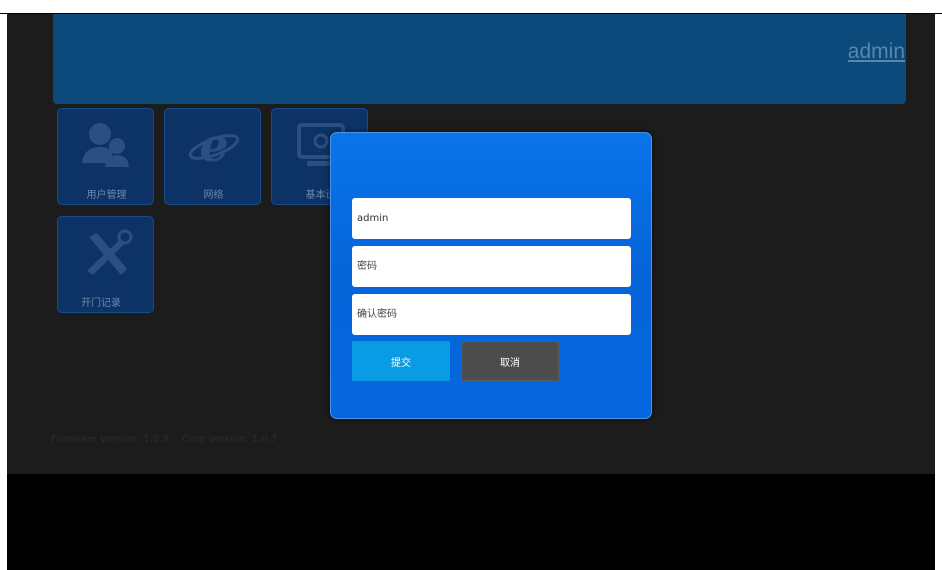  What do you see at coordinates (491, 218) in the screenshot?
I see `username-field` at bounding box center [491, 218].